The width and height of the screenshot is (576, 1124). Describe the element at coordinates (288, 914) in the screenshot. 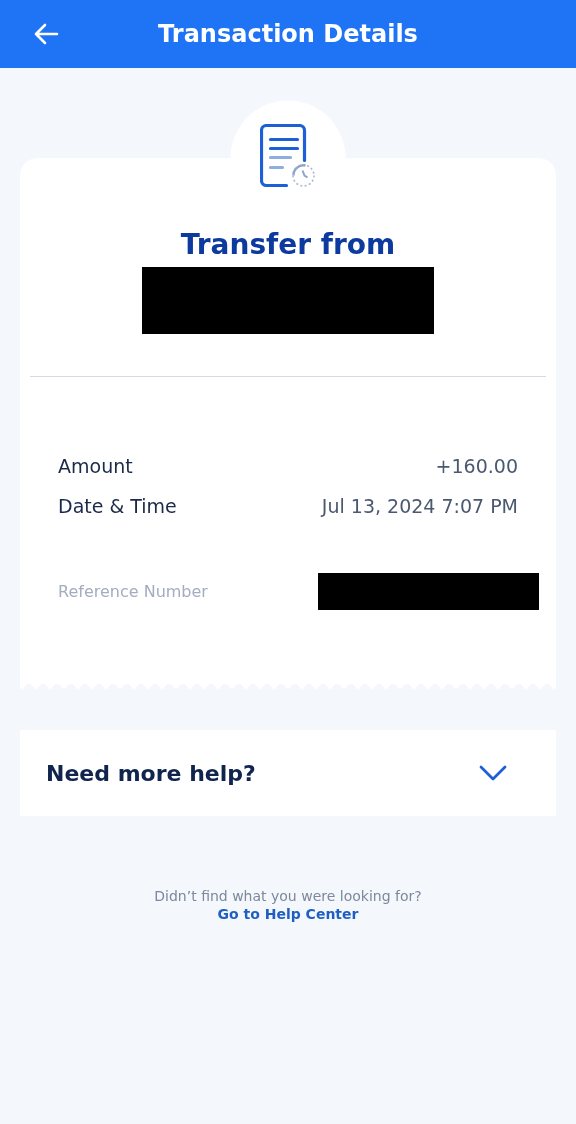

I see `help-center-link: Go to Help Center` at that location.